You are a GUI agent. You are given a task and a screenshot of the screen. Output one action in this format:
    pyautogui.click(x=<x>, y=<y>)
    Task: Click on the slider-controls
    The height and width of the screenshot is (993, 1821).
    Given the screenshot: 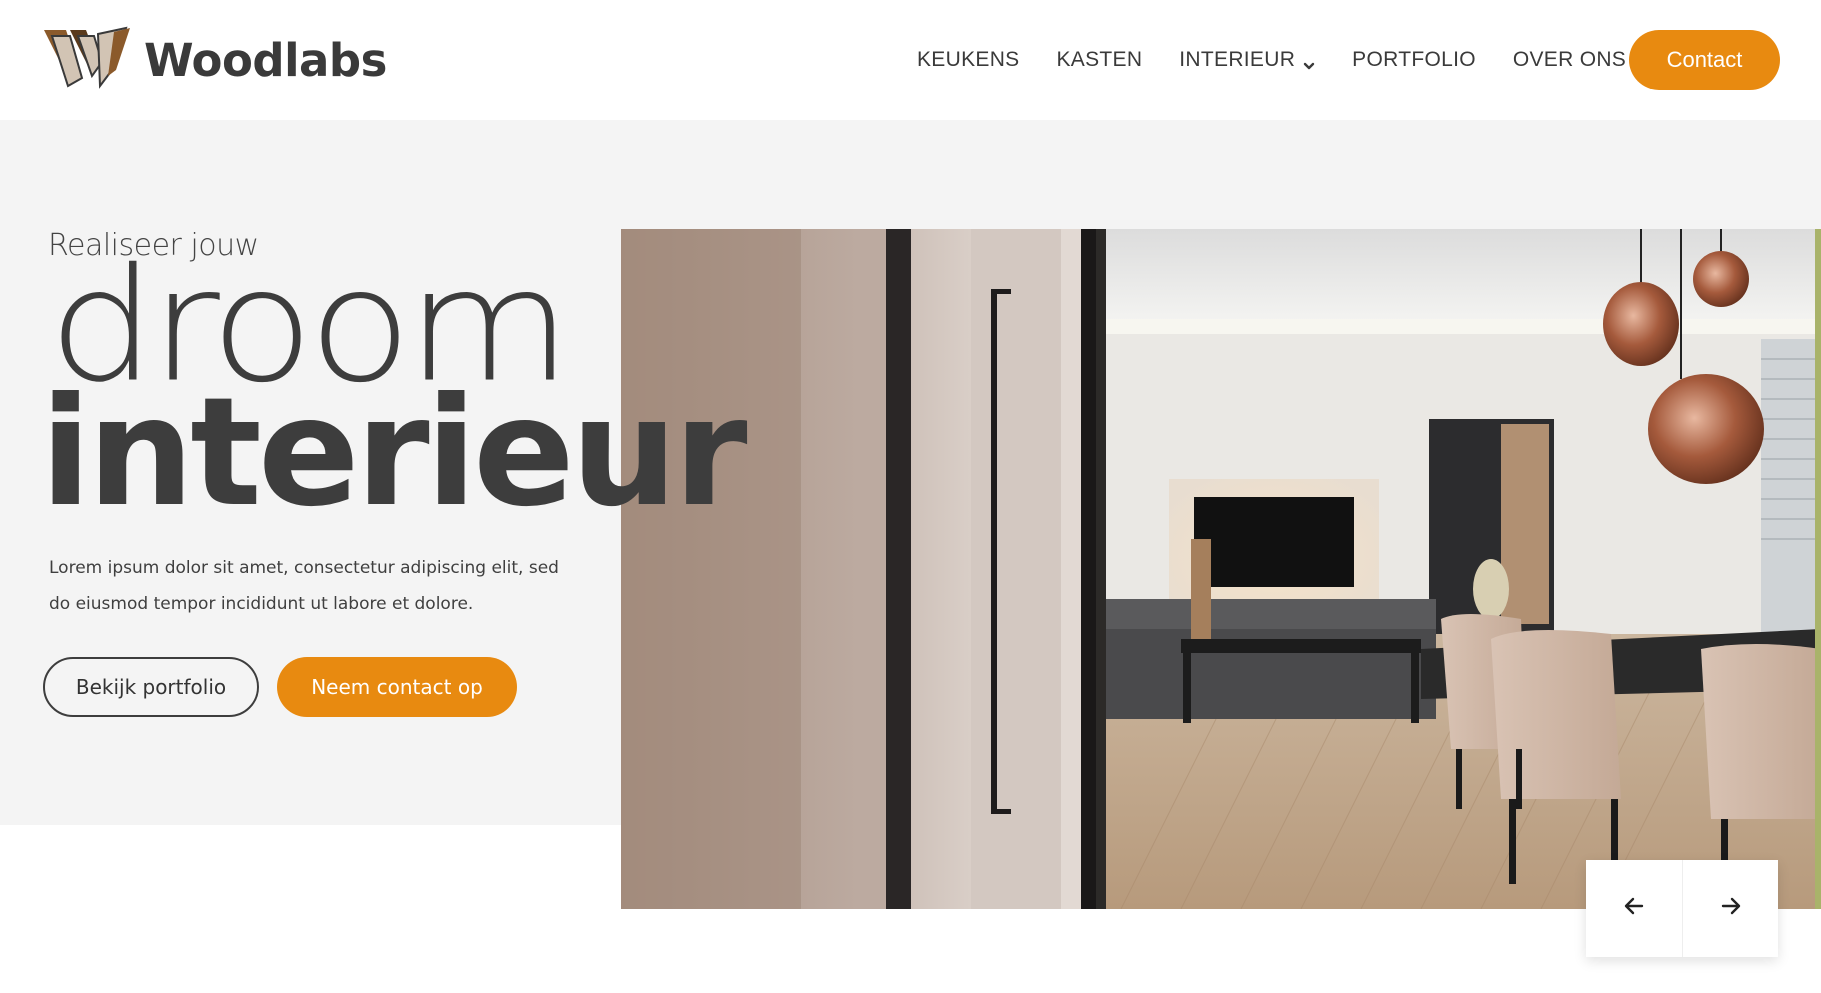 What is the action you would take?
    pyautogui.click(x=1682, y=908)
    